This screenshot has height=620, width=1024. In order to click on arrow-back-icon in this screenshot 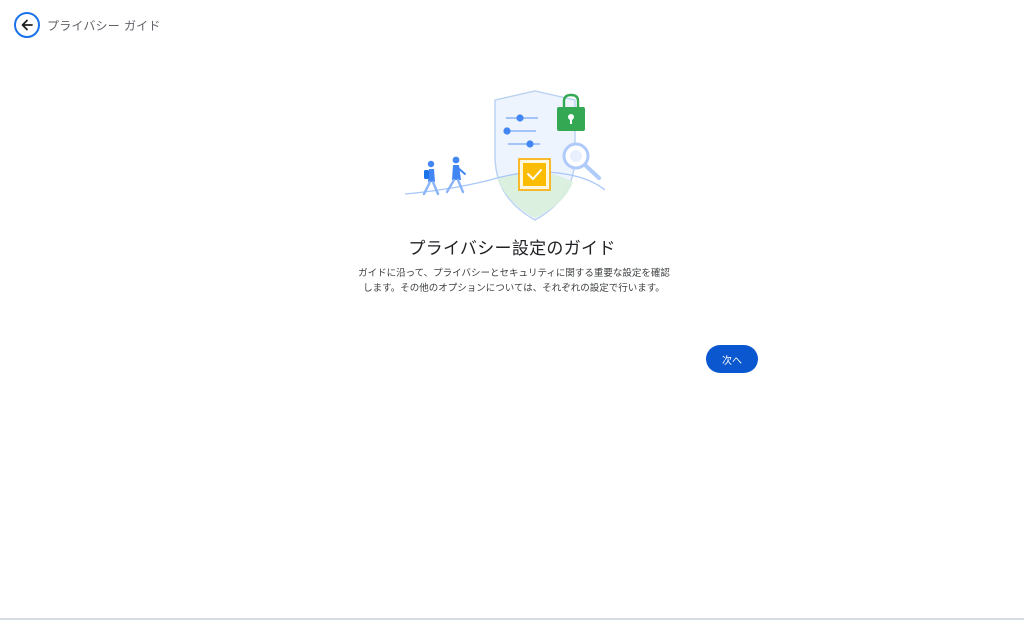, I will do `click(27, 25)`.